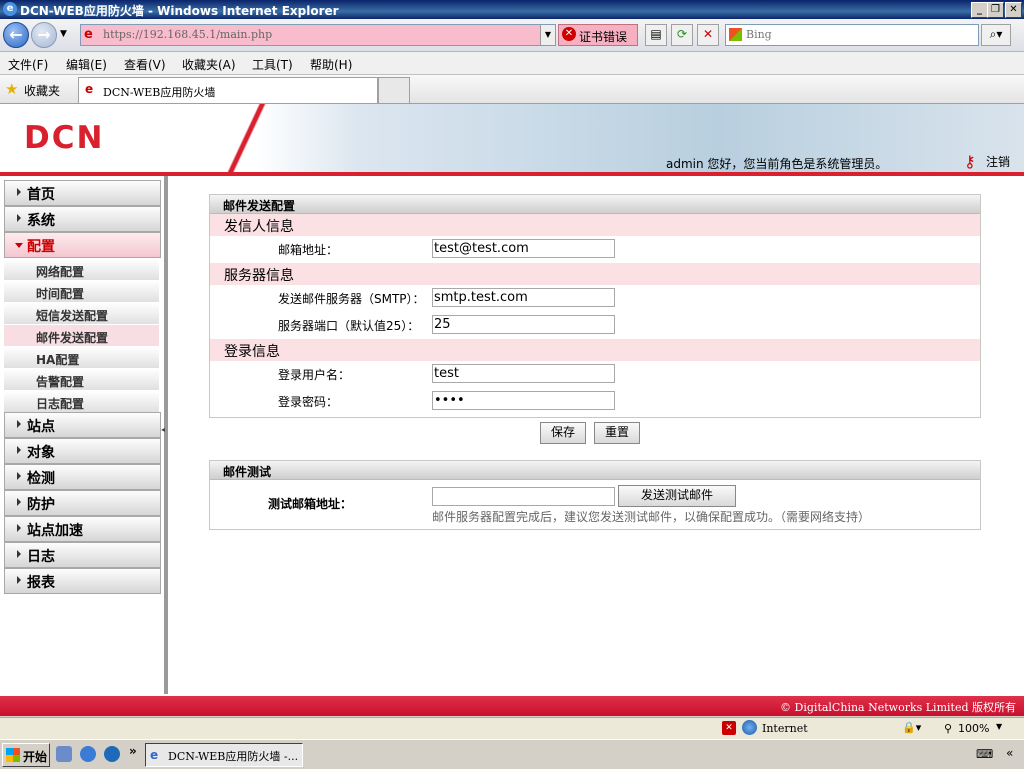 The width and height of the screenshot is (1024, 769). Describe the element at coordinates (617, 433) in the screenshot. I see `reset-button: 重置` at that location.